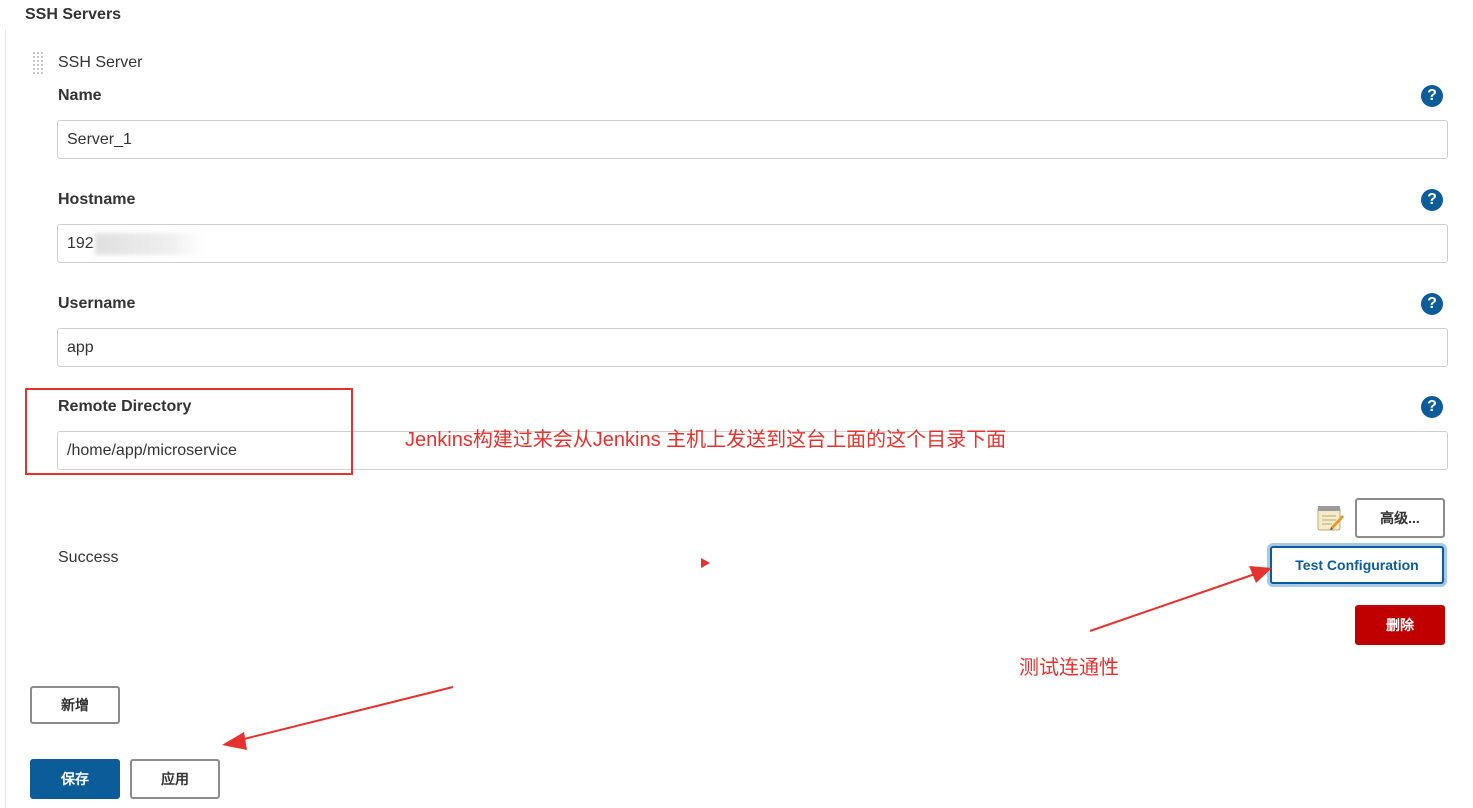  Describe the element at coordinates (1432, 96) in the screenshot. I see `name-help-icon: ?` at that location.